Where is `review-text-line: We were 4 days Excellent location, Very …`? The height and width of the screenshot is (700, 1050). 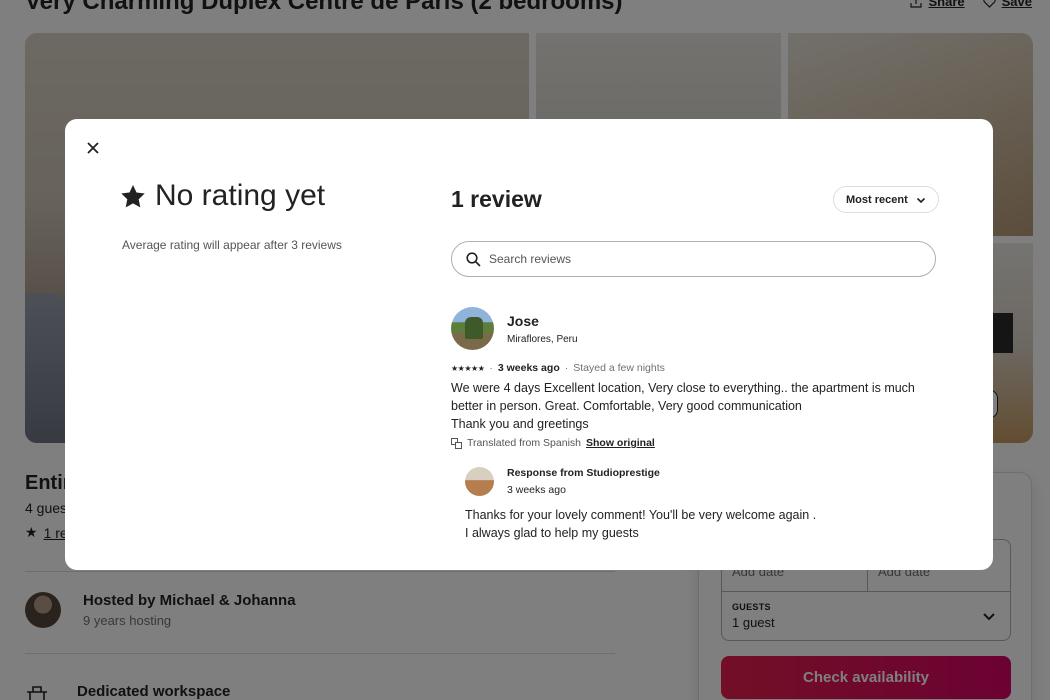 review-text-line: We were 4 days Excellent location, Very … is located at coordinates (683, 388).